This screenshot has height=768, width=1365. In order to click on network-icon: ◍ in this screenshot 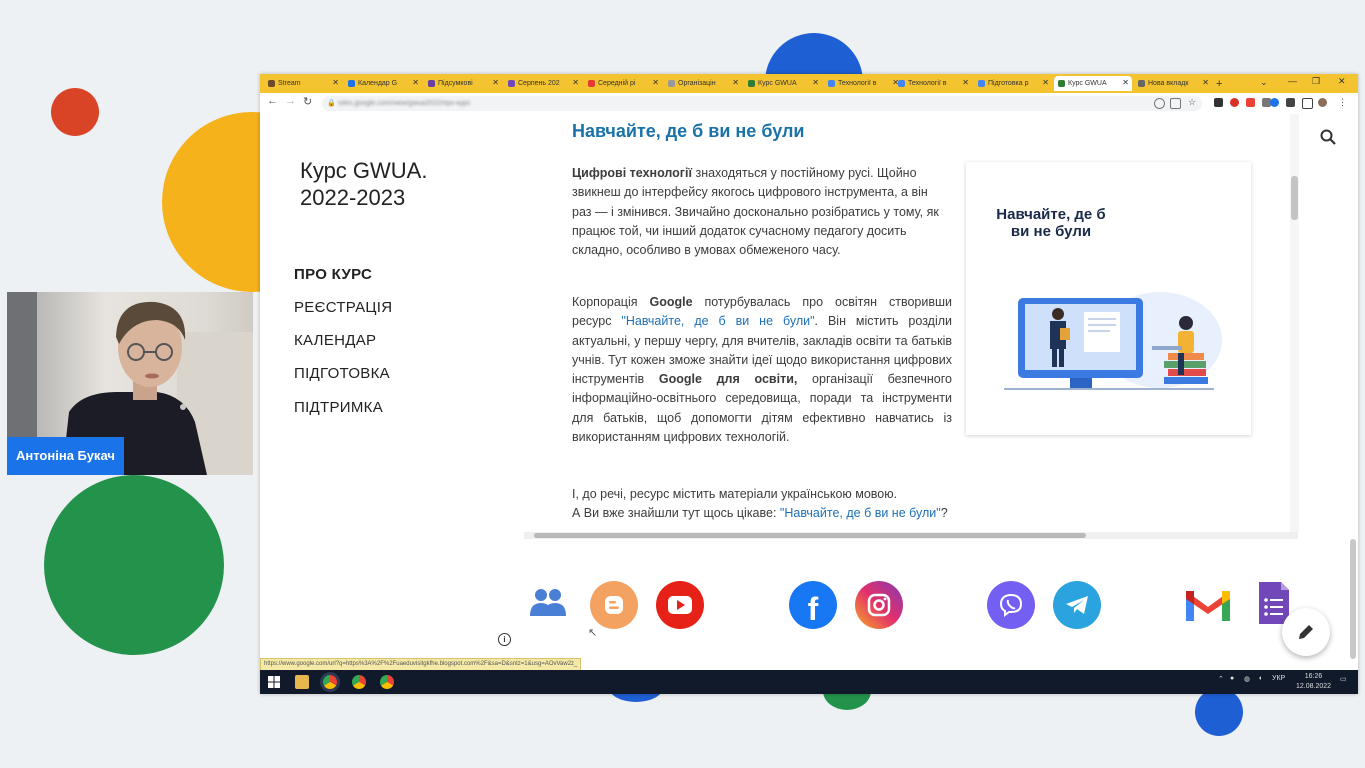, I will do `click(1247, 679)`.